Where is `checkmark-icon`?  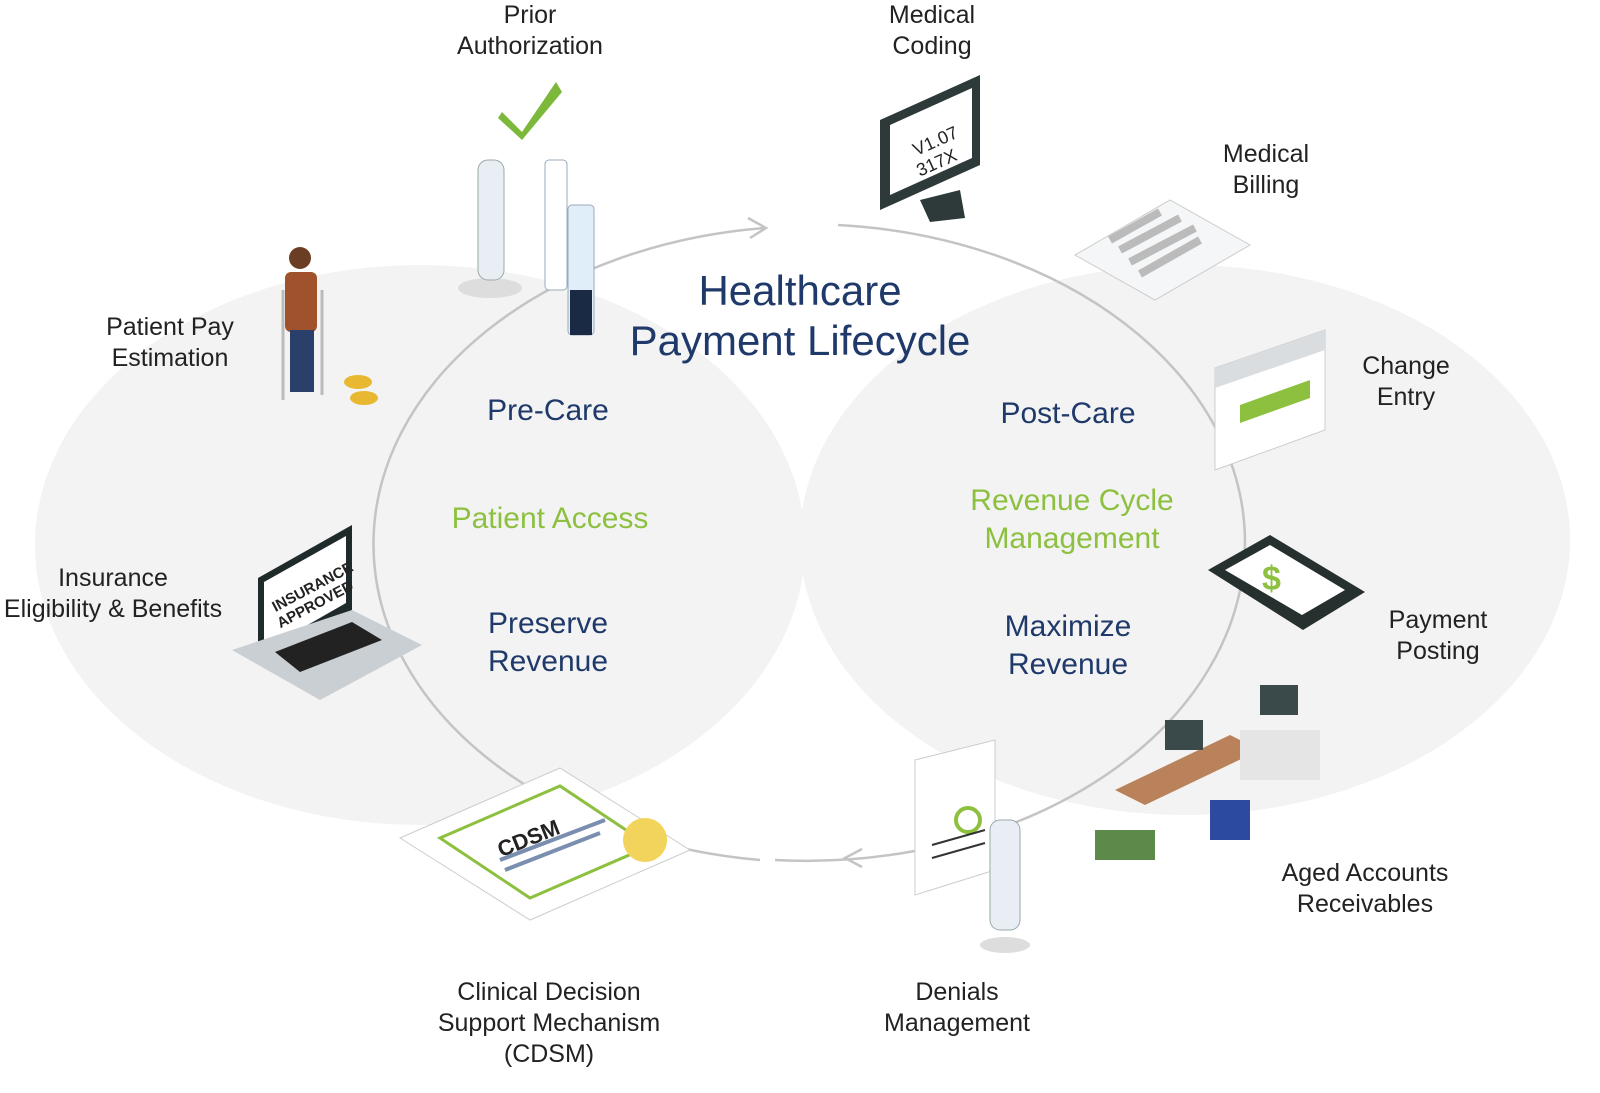 checkmark-icon is located at coordinates (530, 111).